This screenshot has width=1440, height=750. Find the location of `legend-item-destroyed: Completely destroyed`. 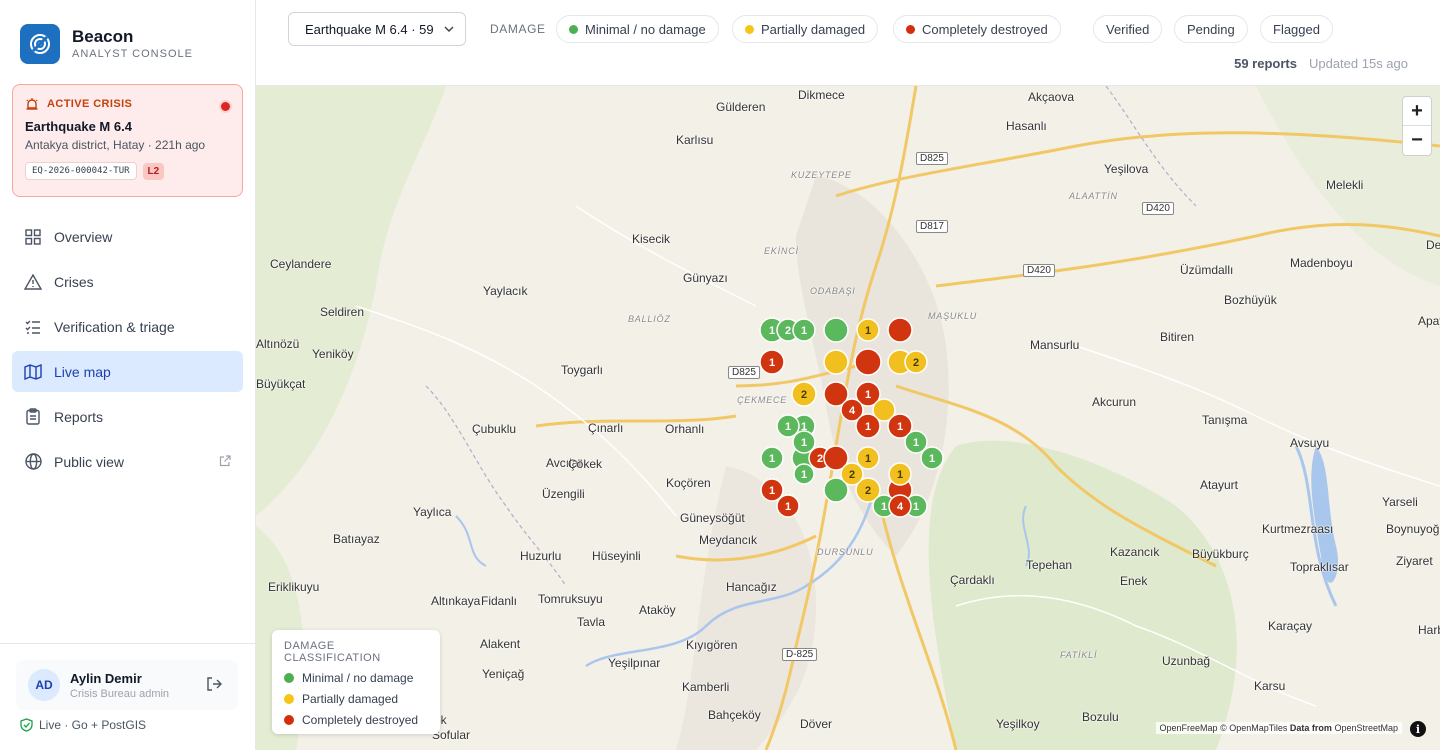

legend-item-destroyed: Completely destroyed is located at coordinates (356, 720).